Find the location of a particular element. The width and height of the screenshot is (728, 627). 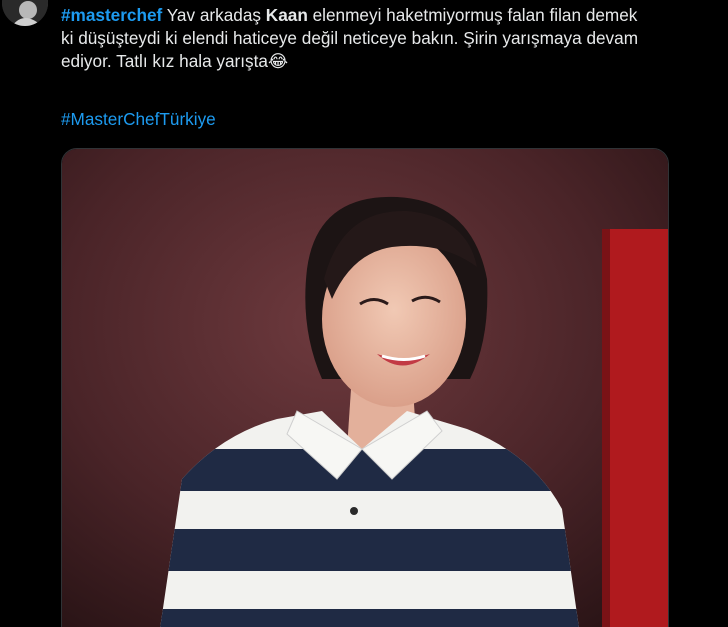

hashtag-masterchef-link: #masterchef is located at coordinates (111, 15).